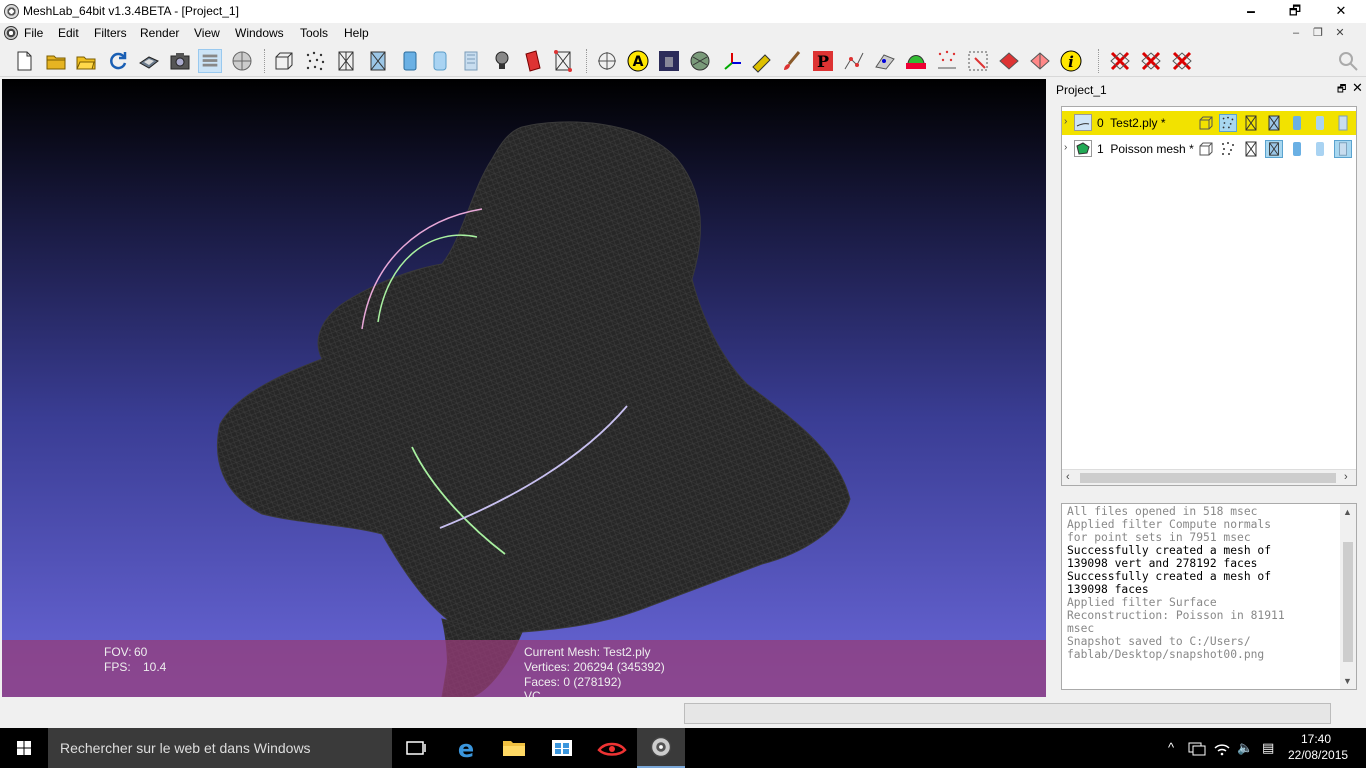 The height and width of the screenshot is (768, 1366). I want to click on minimize-button: 🗕, so click(1251, 11).